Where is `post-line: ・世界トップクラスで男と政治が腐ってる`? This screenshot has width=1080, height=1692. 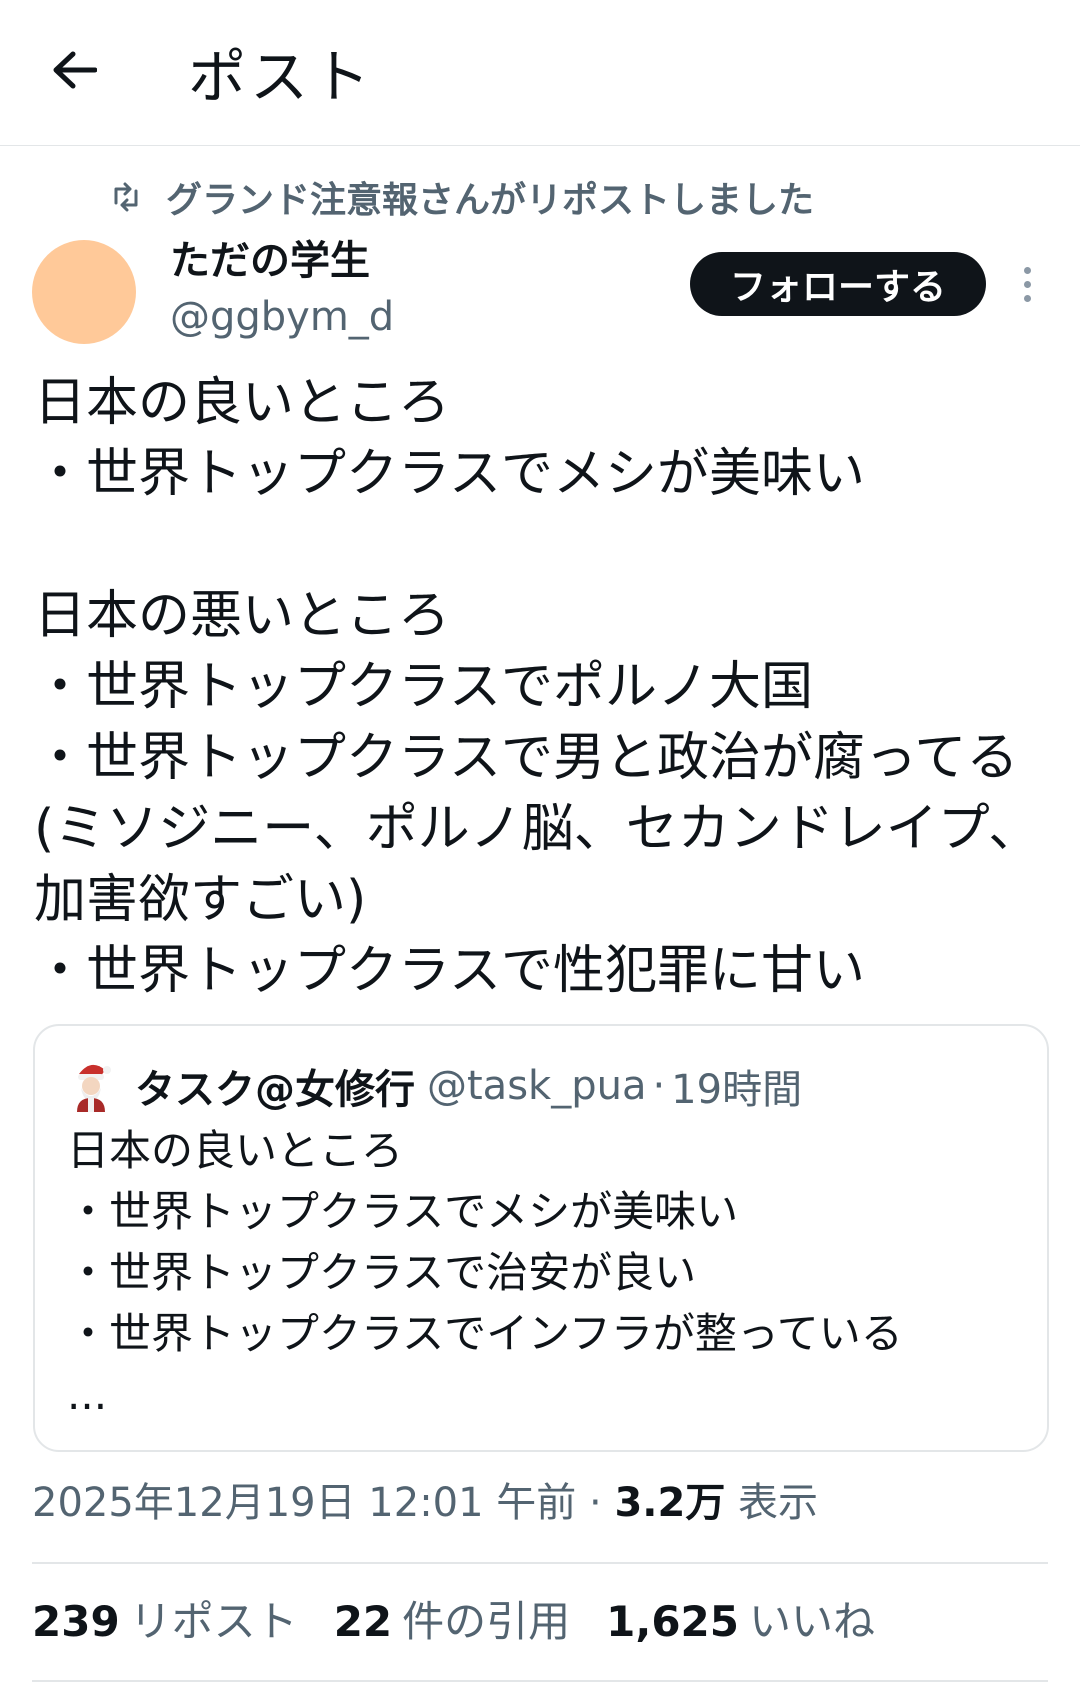 post-line: ・世界トップクラスで男と政治が腐ってる is located at coordinates (526, 758).